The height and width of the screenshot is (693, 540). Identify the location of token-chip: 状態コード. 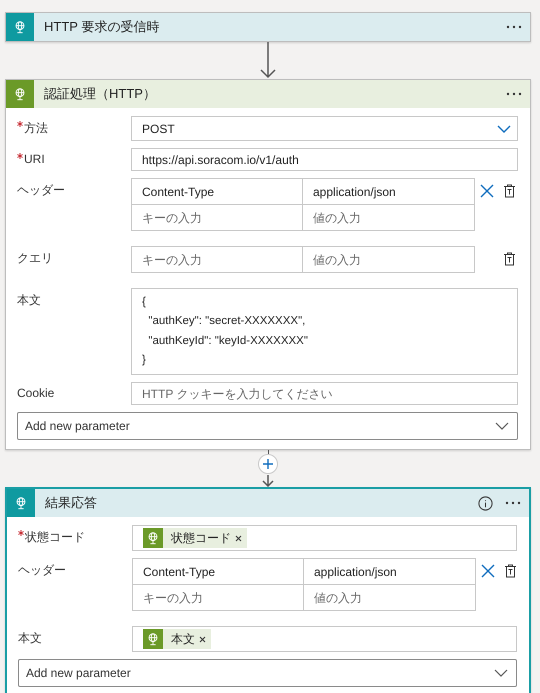
(195, 538).